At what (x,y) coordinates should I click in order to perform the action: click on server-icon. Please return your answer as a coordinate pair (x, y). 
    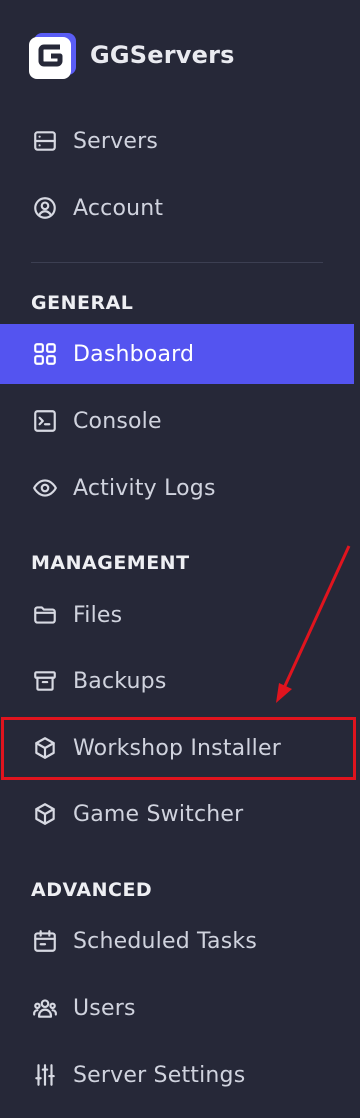
    Looking at the image, I should click on (45, 141).